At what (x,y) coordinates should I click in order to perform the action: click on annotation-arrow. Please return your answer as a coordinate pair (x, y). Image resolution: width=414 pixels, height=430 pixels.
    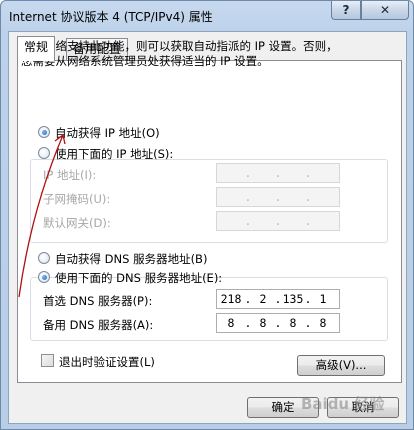
    Looking at the image, I should click on (42, 216).